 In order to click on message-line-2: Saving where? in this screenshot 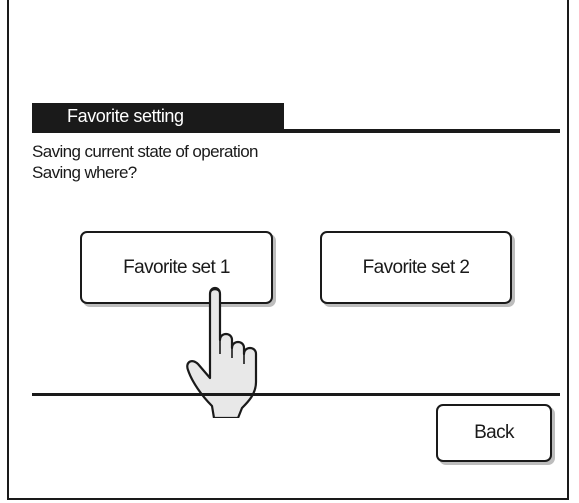, I will do `click(84, 172)`.